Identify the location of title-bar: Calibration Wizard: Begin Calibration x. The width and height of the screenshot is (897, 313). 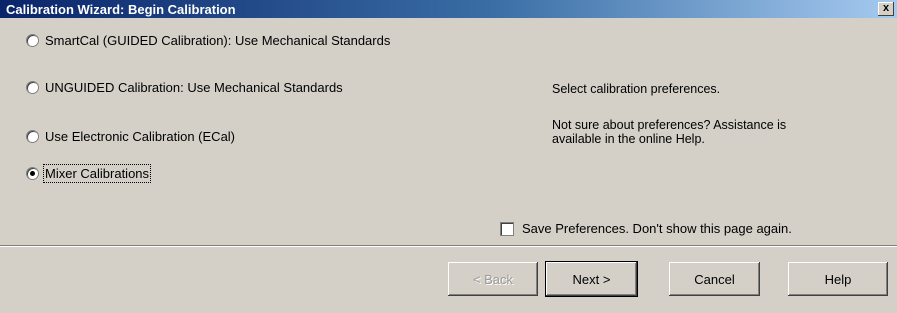
(448, 9).